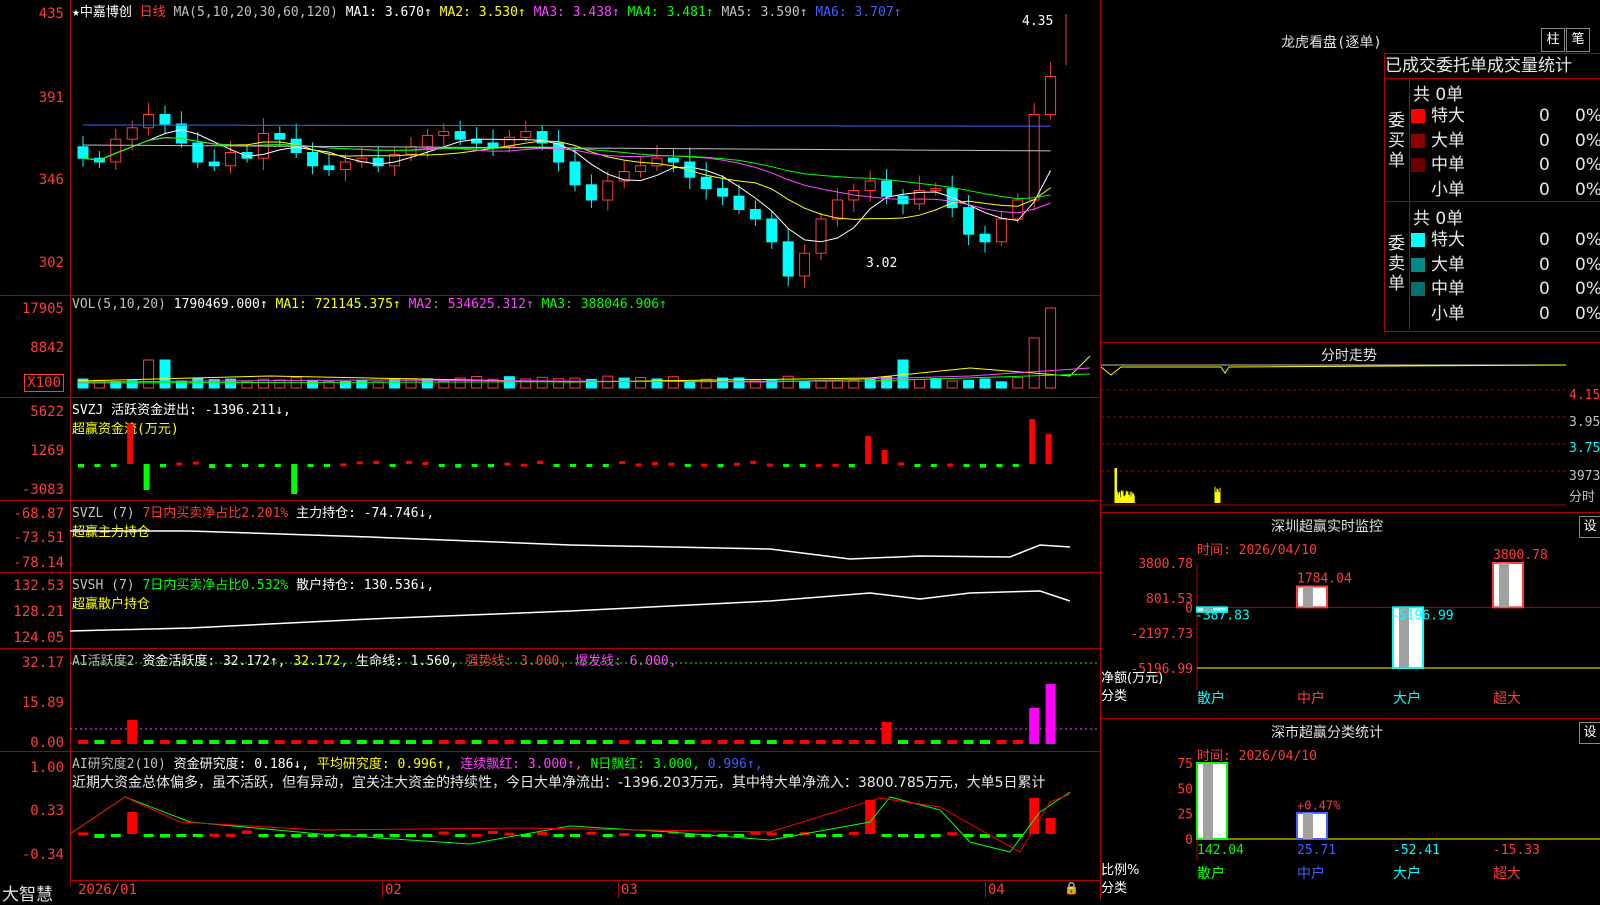  Describe the element at coordinates (570, 823) in the screenshot. I see `research-line` at that location.